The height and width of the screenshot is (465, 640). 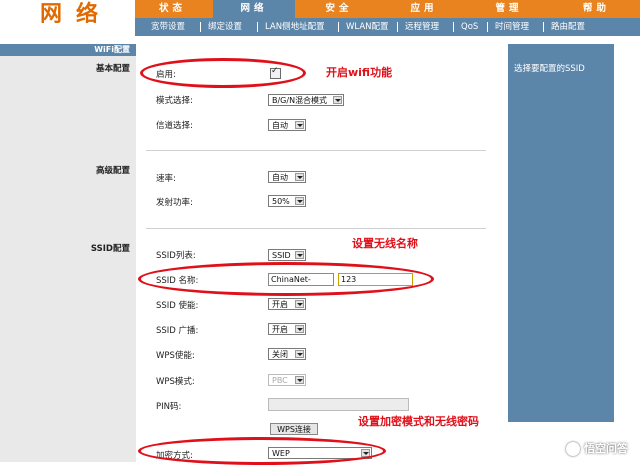 I want to click on channel-select: 自动, so click(x=287, y=125).